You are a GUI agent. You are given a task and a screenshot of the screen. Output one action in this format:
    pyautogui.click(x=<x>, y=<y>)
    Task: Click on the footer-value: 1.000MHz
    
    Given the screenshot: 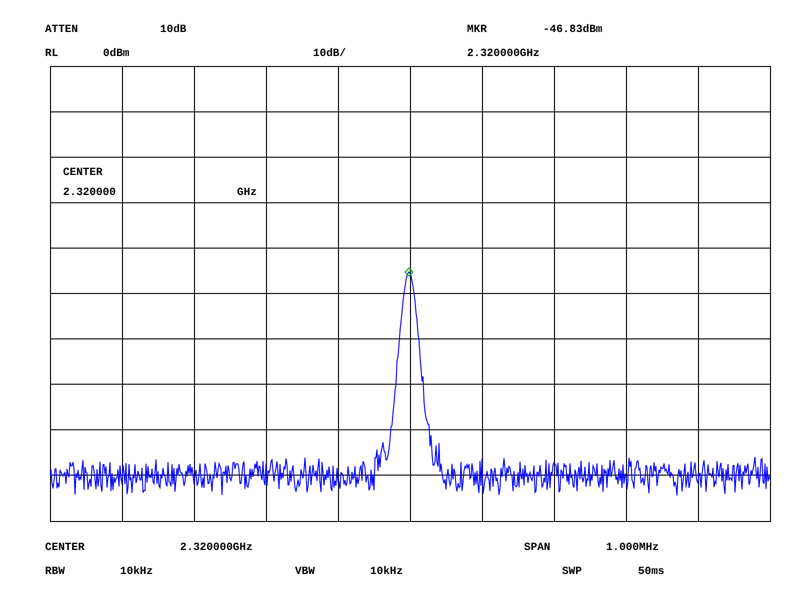 What is the action you would take?
    pyautogui.click(x=632, y=548)
    